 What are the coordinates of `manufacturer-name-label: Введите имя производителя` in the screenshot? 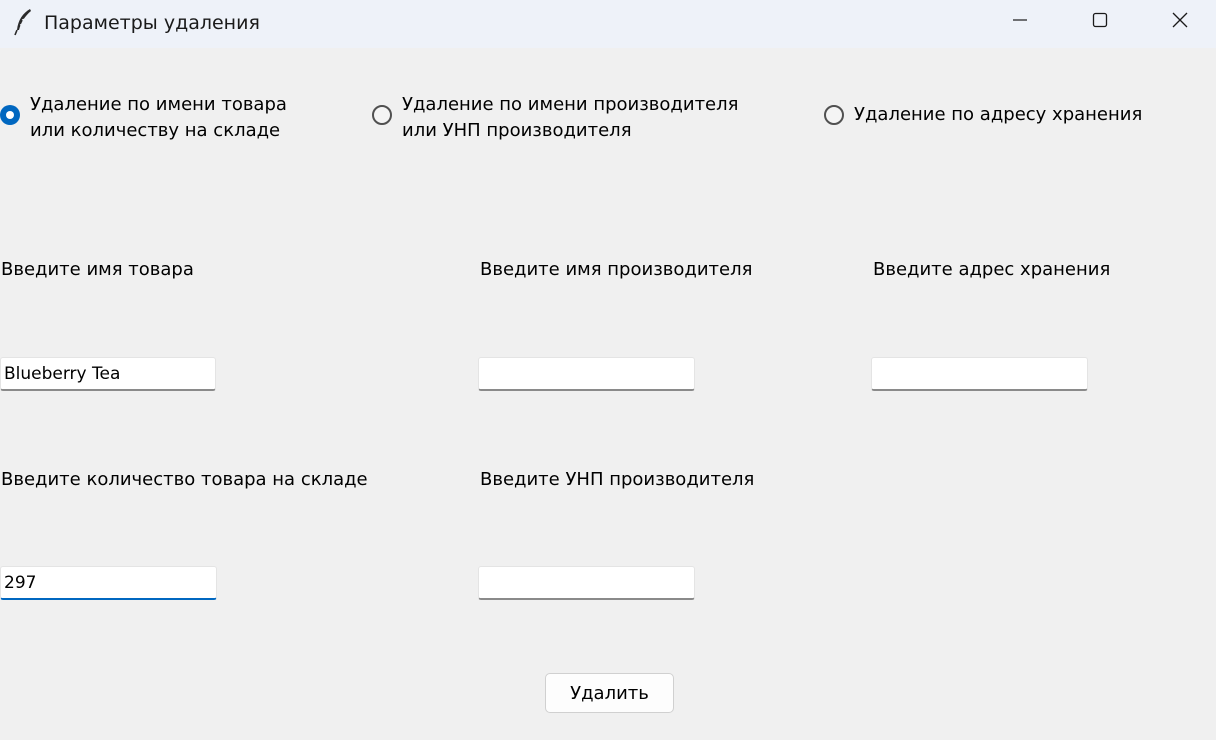 It's located at (616, 269).